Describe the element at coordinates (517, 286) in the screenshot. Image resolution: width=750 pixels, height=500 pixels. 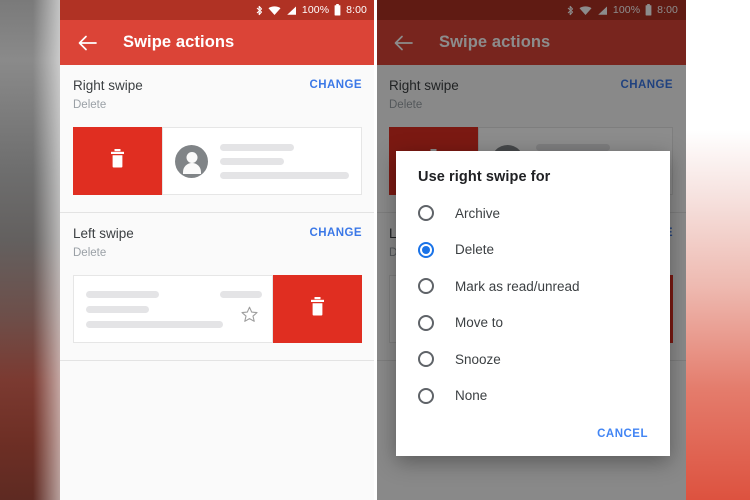
I see `dialog-option-label: Mark as read/unread` at that location.